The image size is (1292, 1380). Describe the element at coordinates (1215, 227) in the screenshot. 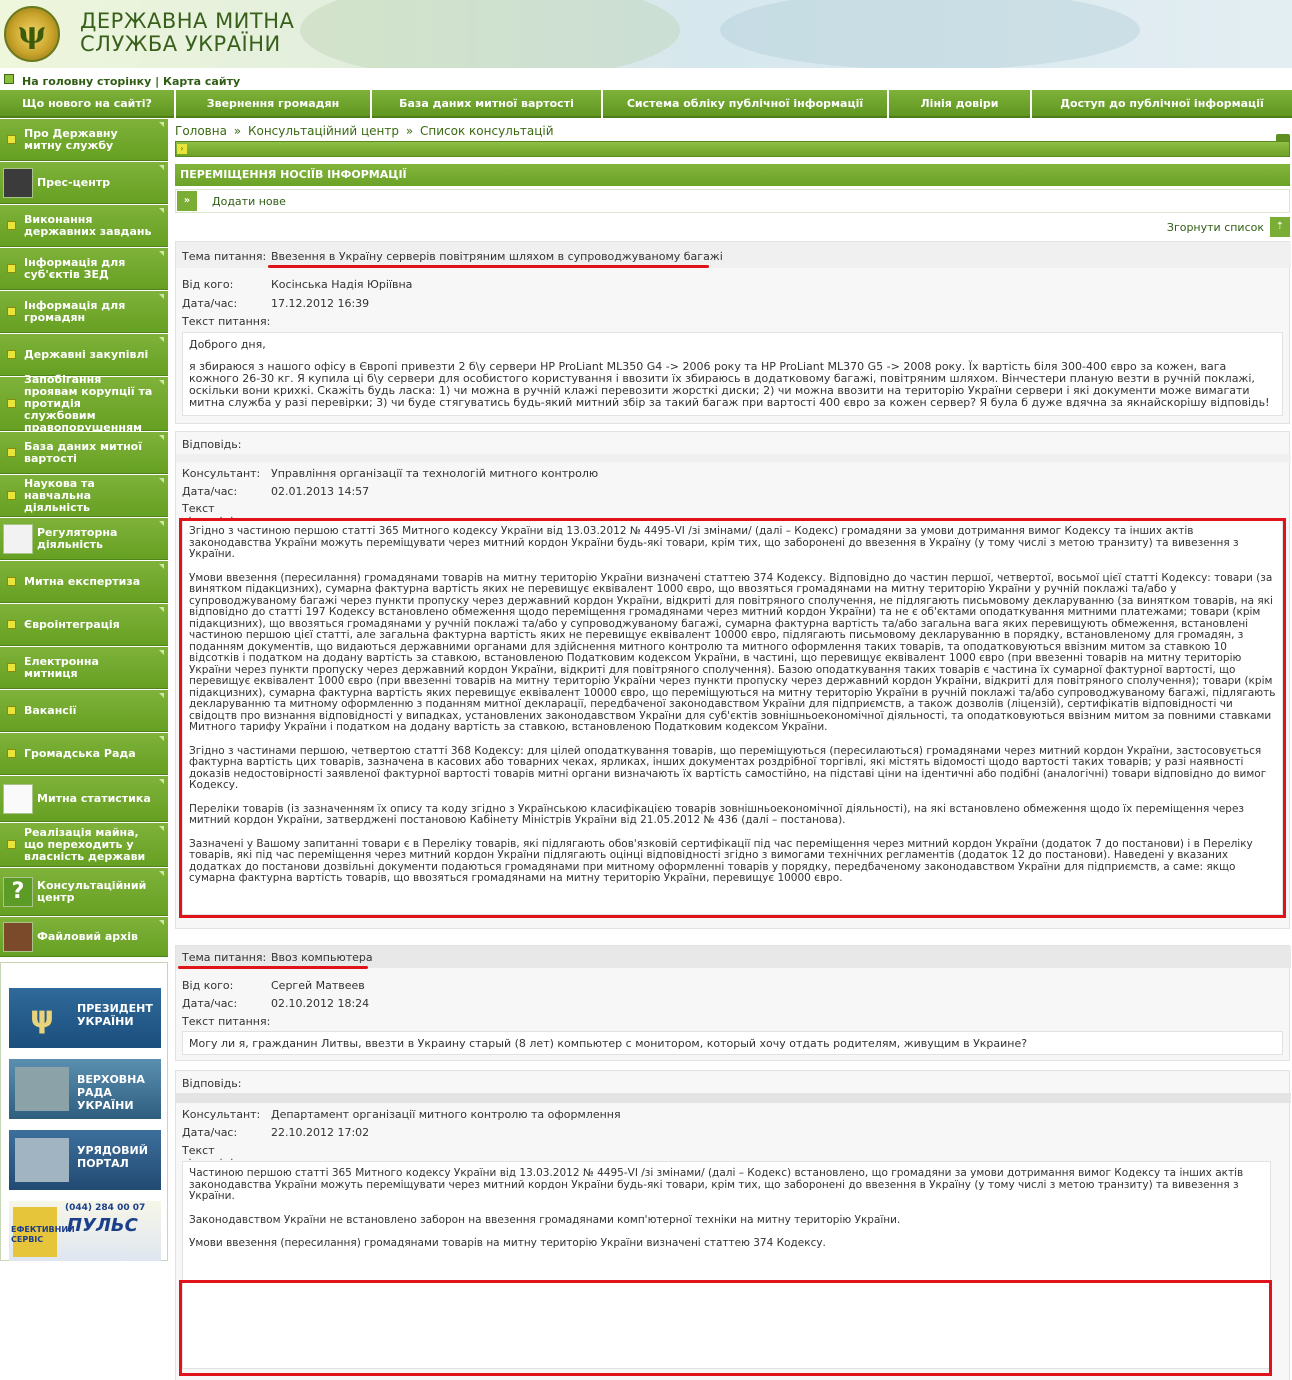

I see `collapse-list-link: Згорнути список` at that location.